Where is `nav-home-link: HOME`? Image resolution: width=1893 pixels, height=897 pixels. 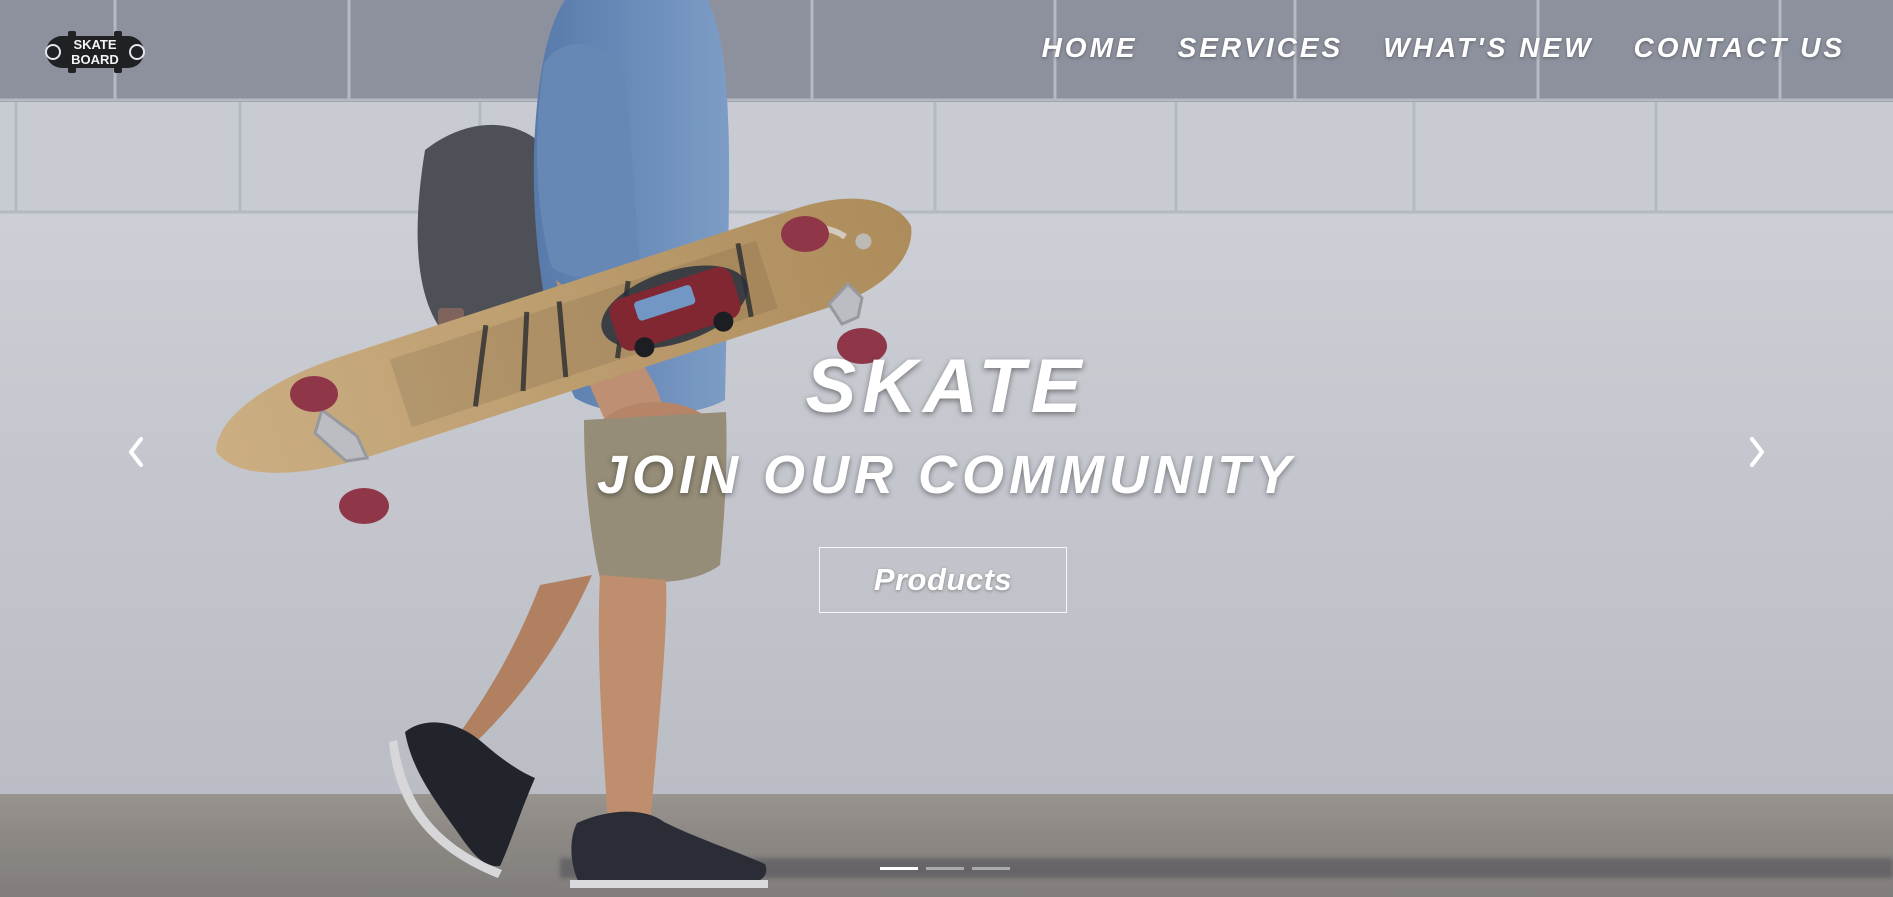 nav-home-link: HOME is located at coordinates (1090, 48).